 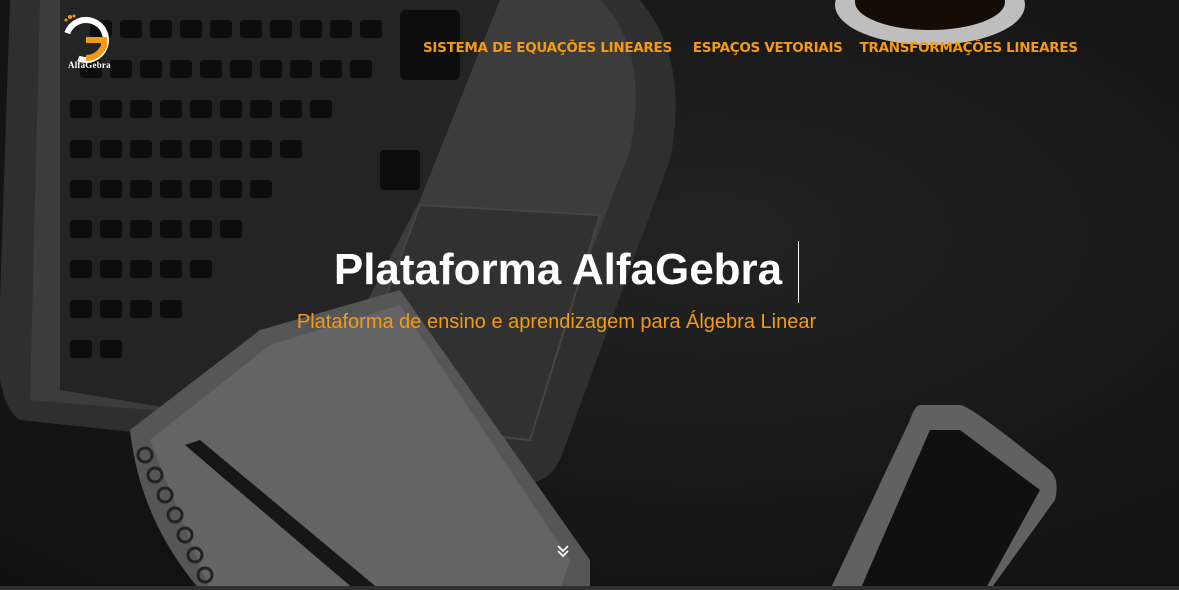 What do you see at coordinates (798, 272) in the screenshot?
I see `typing-caret` at bounding box center [798, 272].